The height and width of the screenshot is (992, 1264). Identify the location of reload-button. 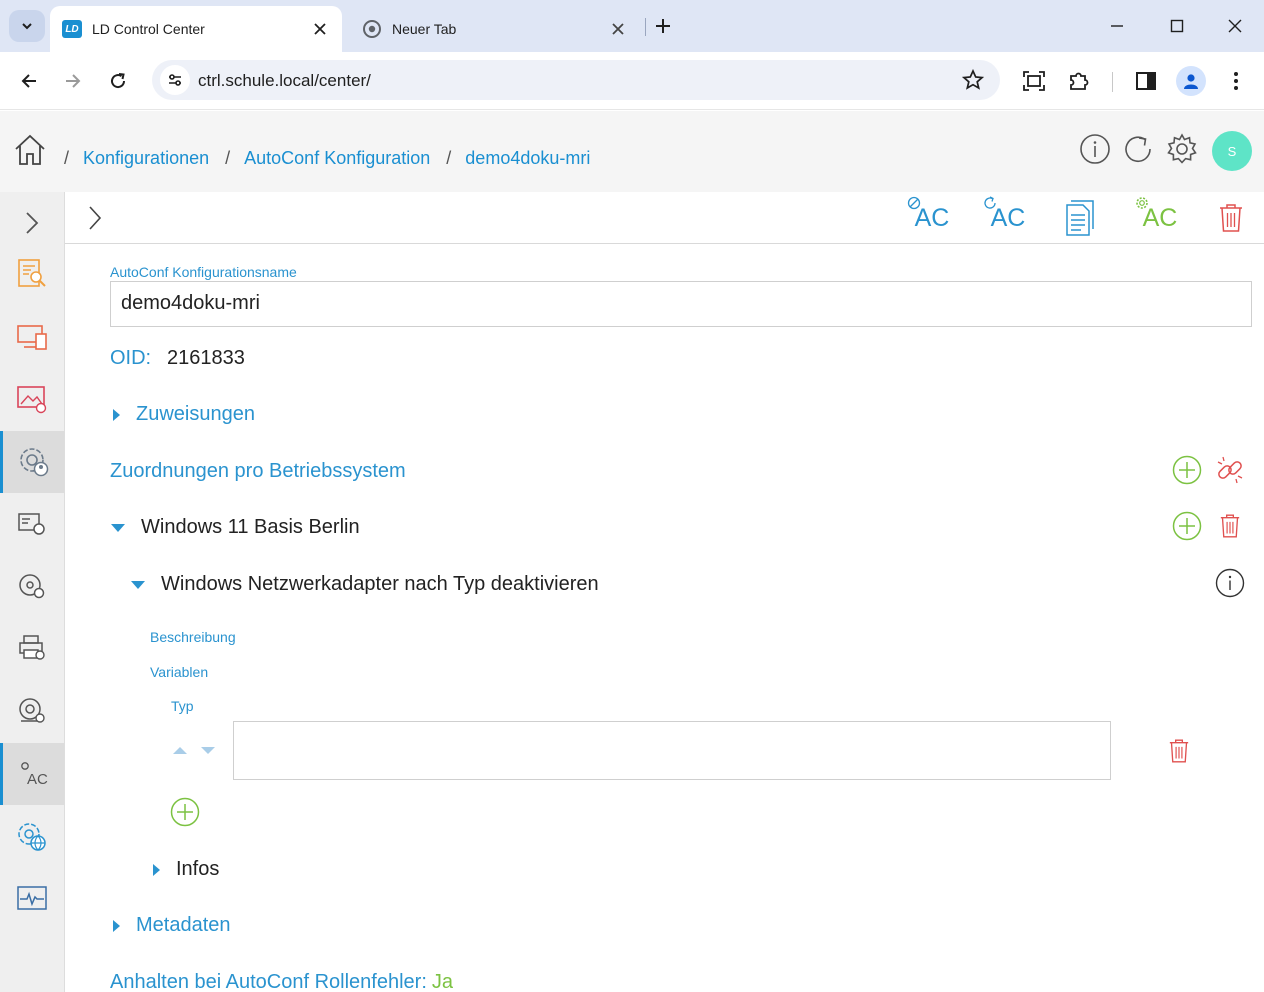
(118, 81).